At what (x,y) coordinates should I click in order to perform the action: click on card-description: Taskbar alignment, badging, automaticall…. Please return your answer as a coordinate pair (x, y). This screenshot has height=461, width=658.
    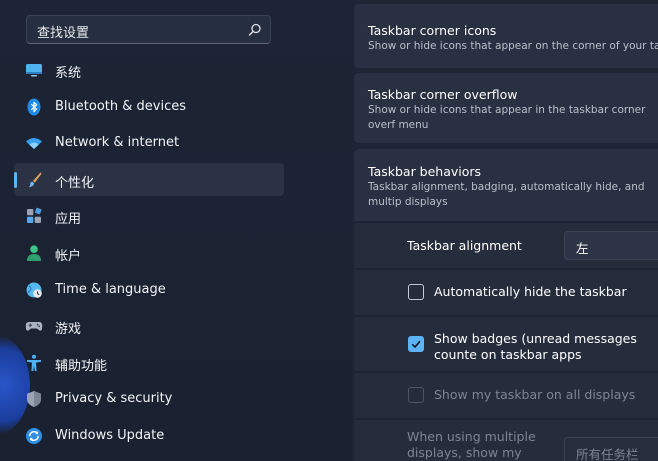
    Looking at the image, I should click on (506, 194).